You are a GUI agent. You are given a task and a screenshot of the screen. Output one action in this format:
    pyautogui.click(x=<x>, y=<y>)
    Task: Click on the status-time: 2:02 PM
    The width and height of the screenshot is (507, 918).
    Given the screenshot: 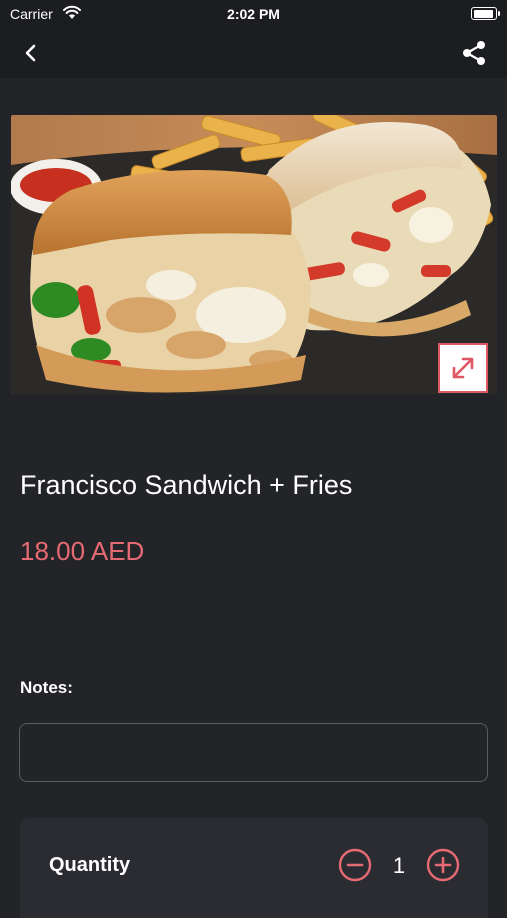 What is the action you would take?
    pyautogui.click(x=253, y=14)
    